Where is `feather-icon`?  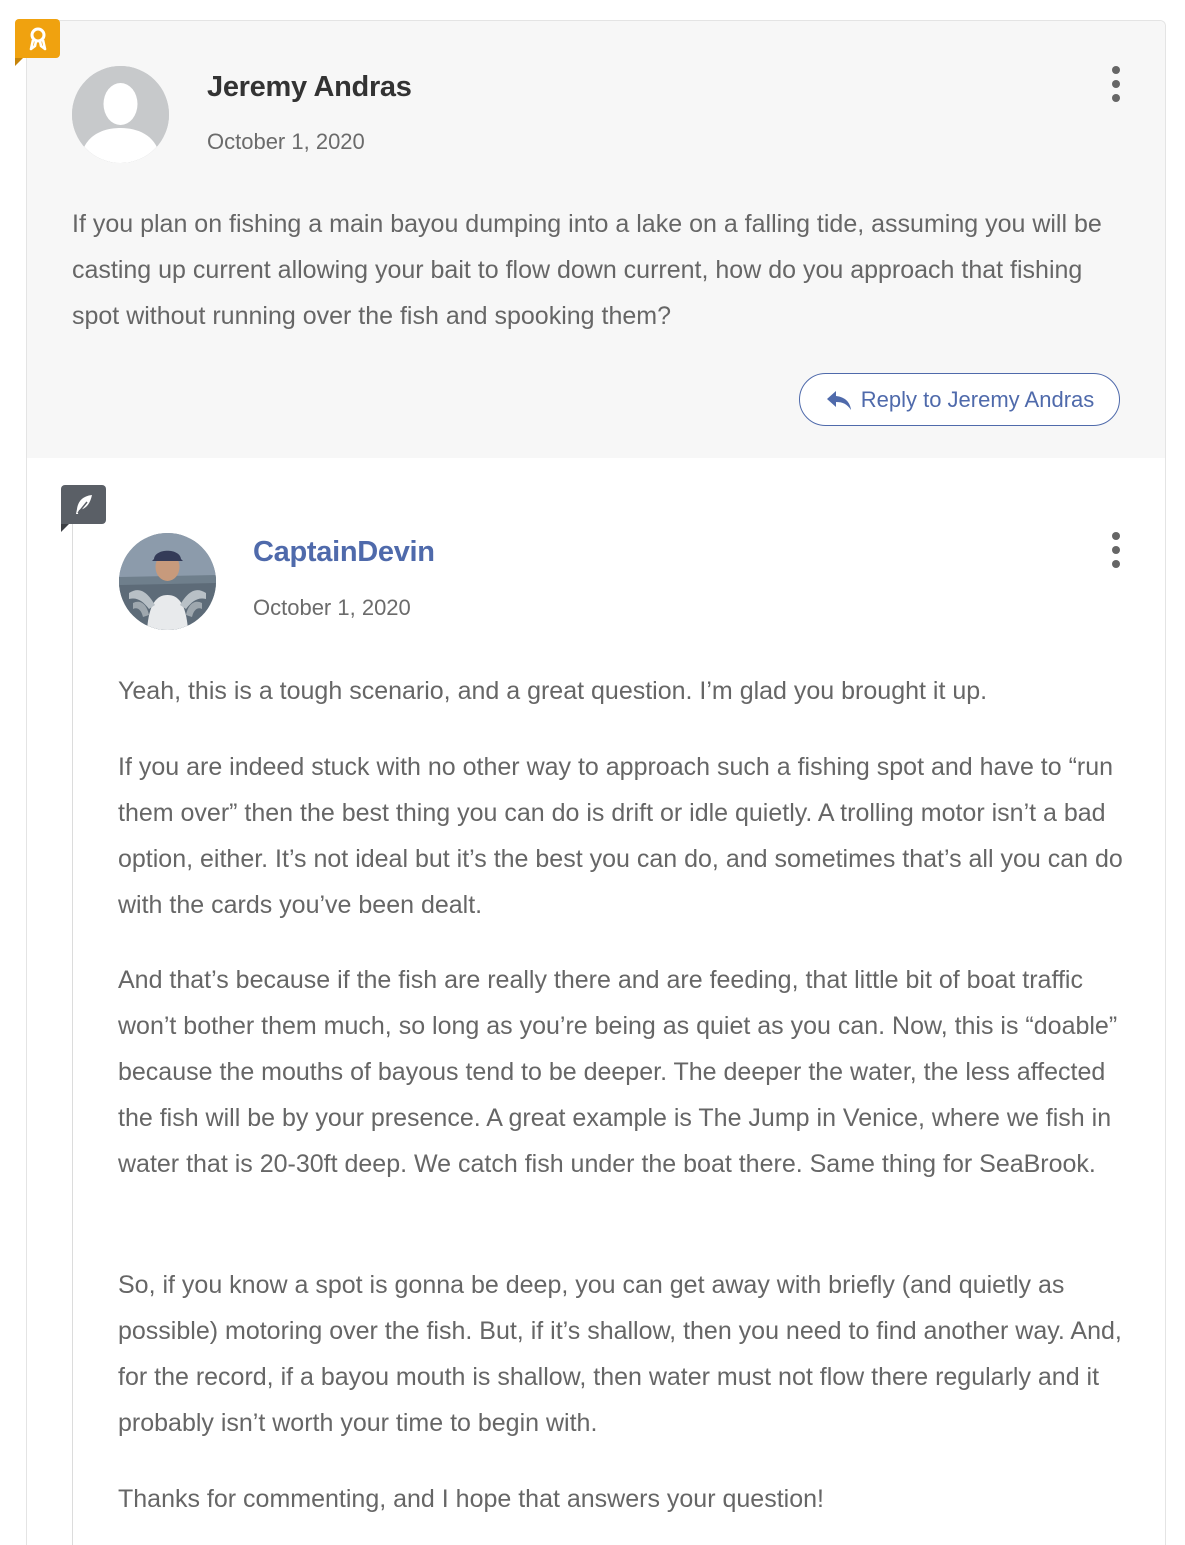
feather-icon is located at coordinates (83, 504).